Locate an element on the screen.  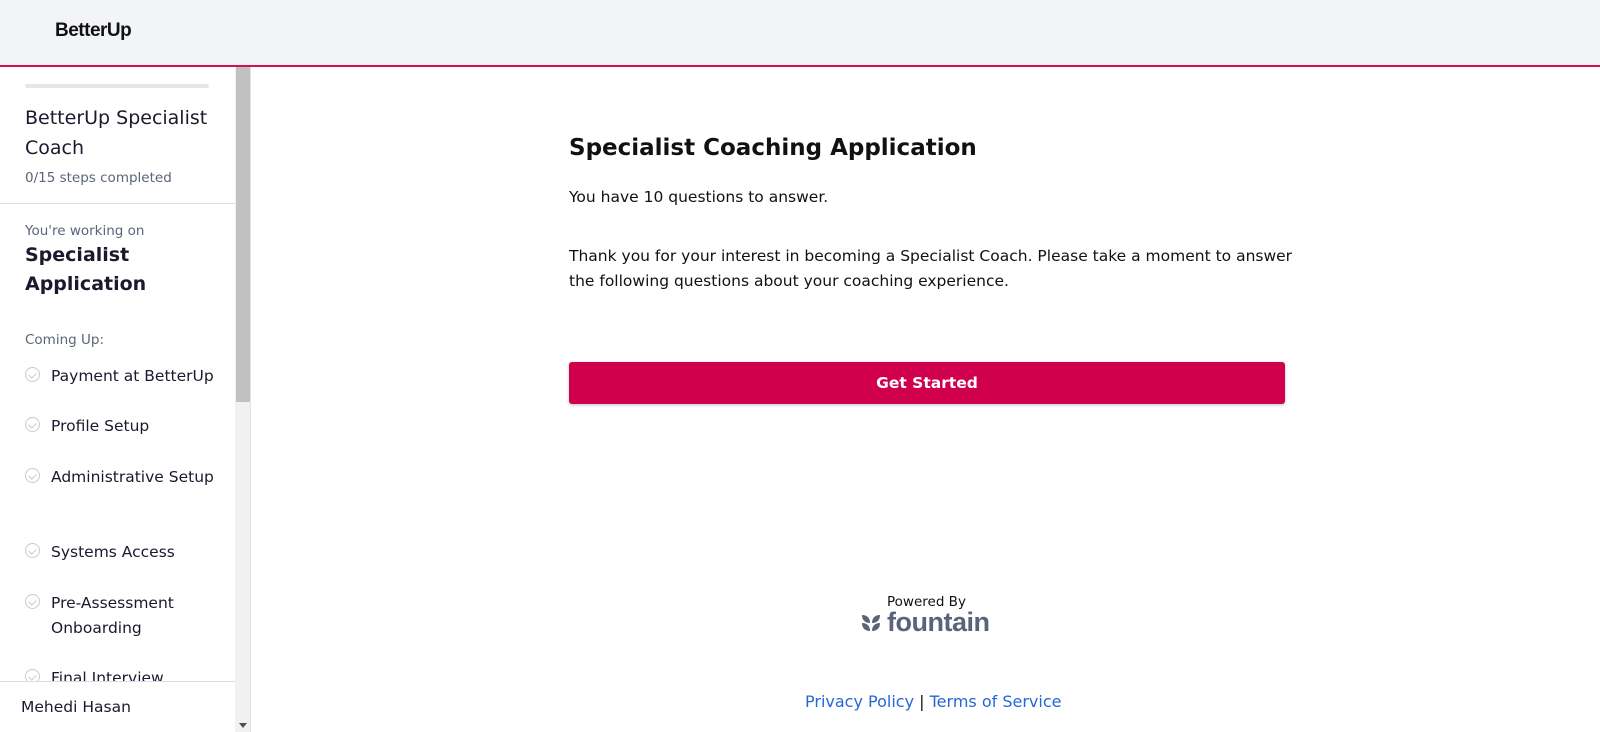
fountain-leaf-icon is located at coordinates (871, 623).